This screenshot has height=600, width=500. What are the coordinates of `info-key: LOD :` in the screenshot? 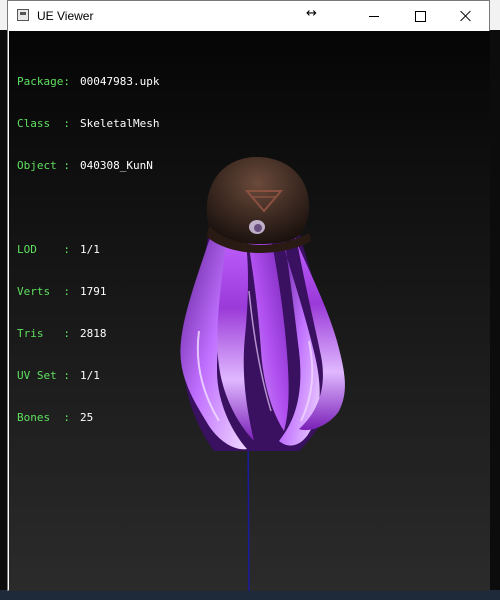 It's located at (43, 249).